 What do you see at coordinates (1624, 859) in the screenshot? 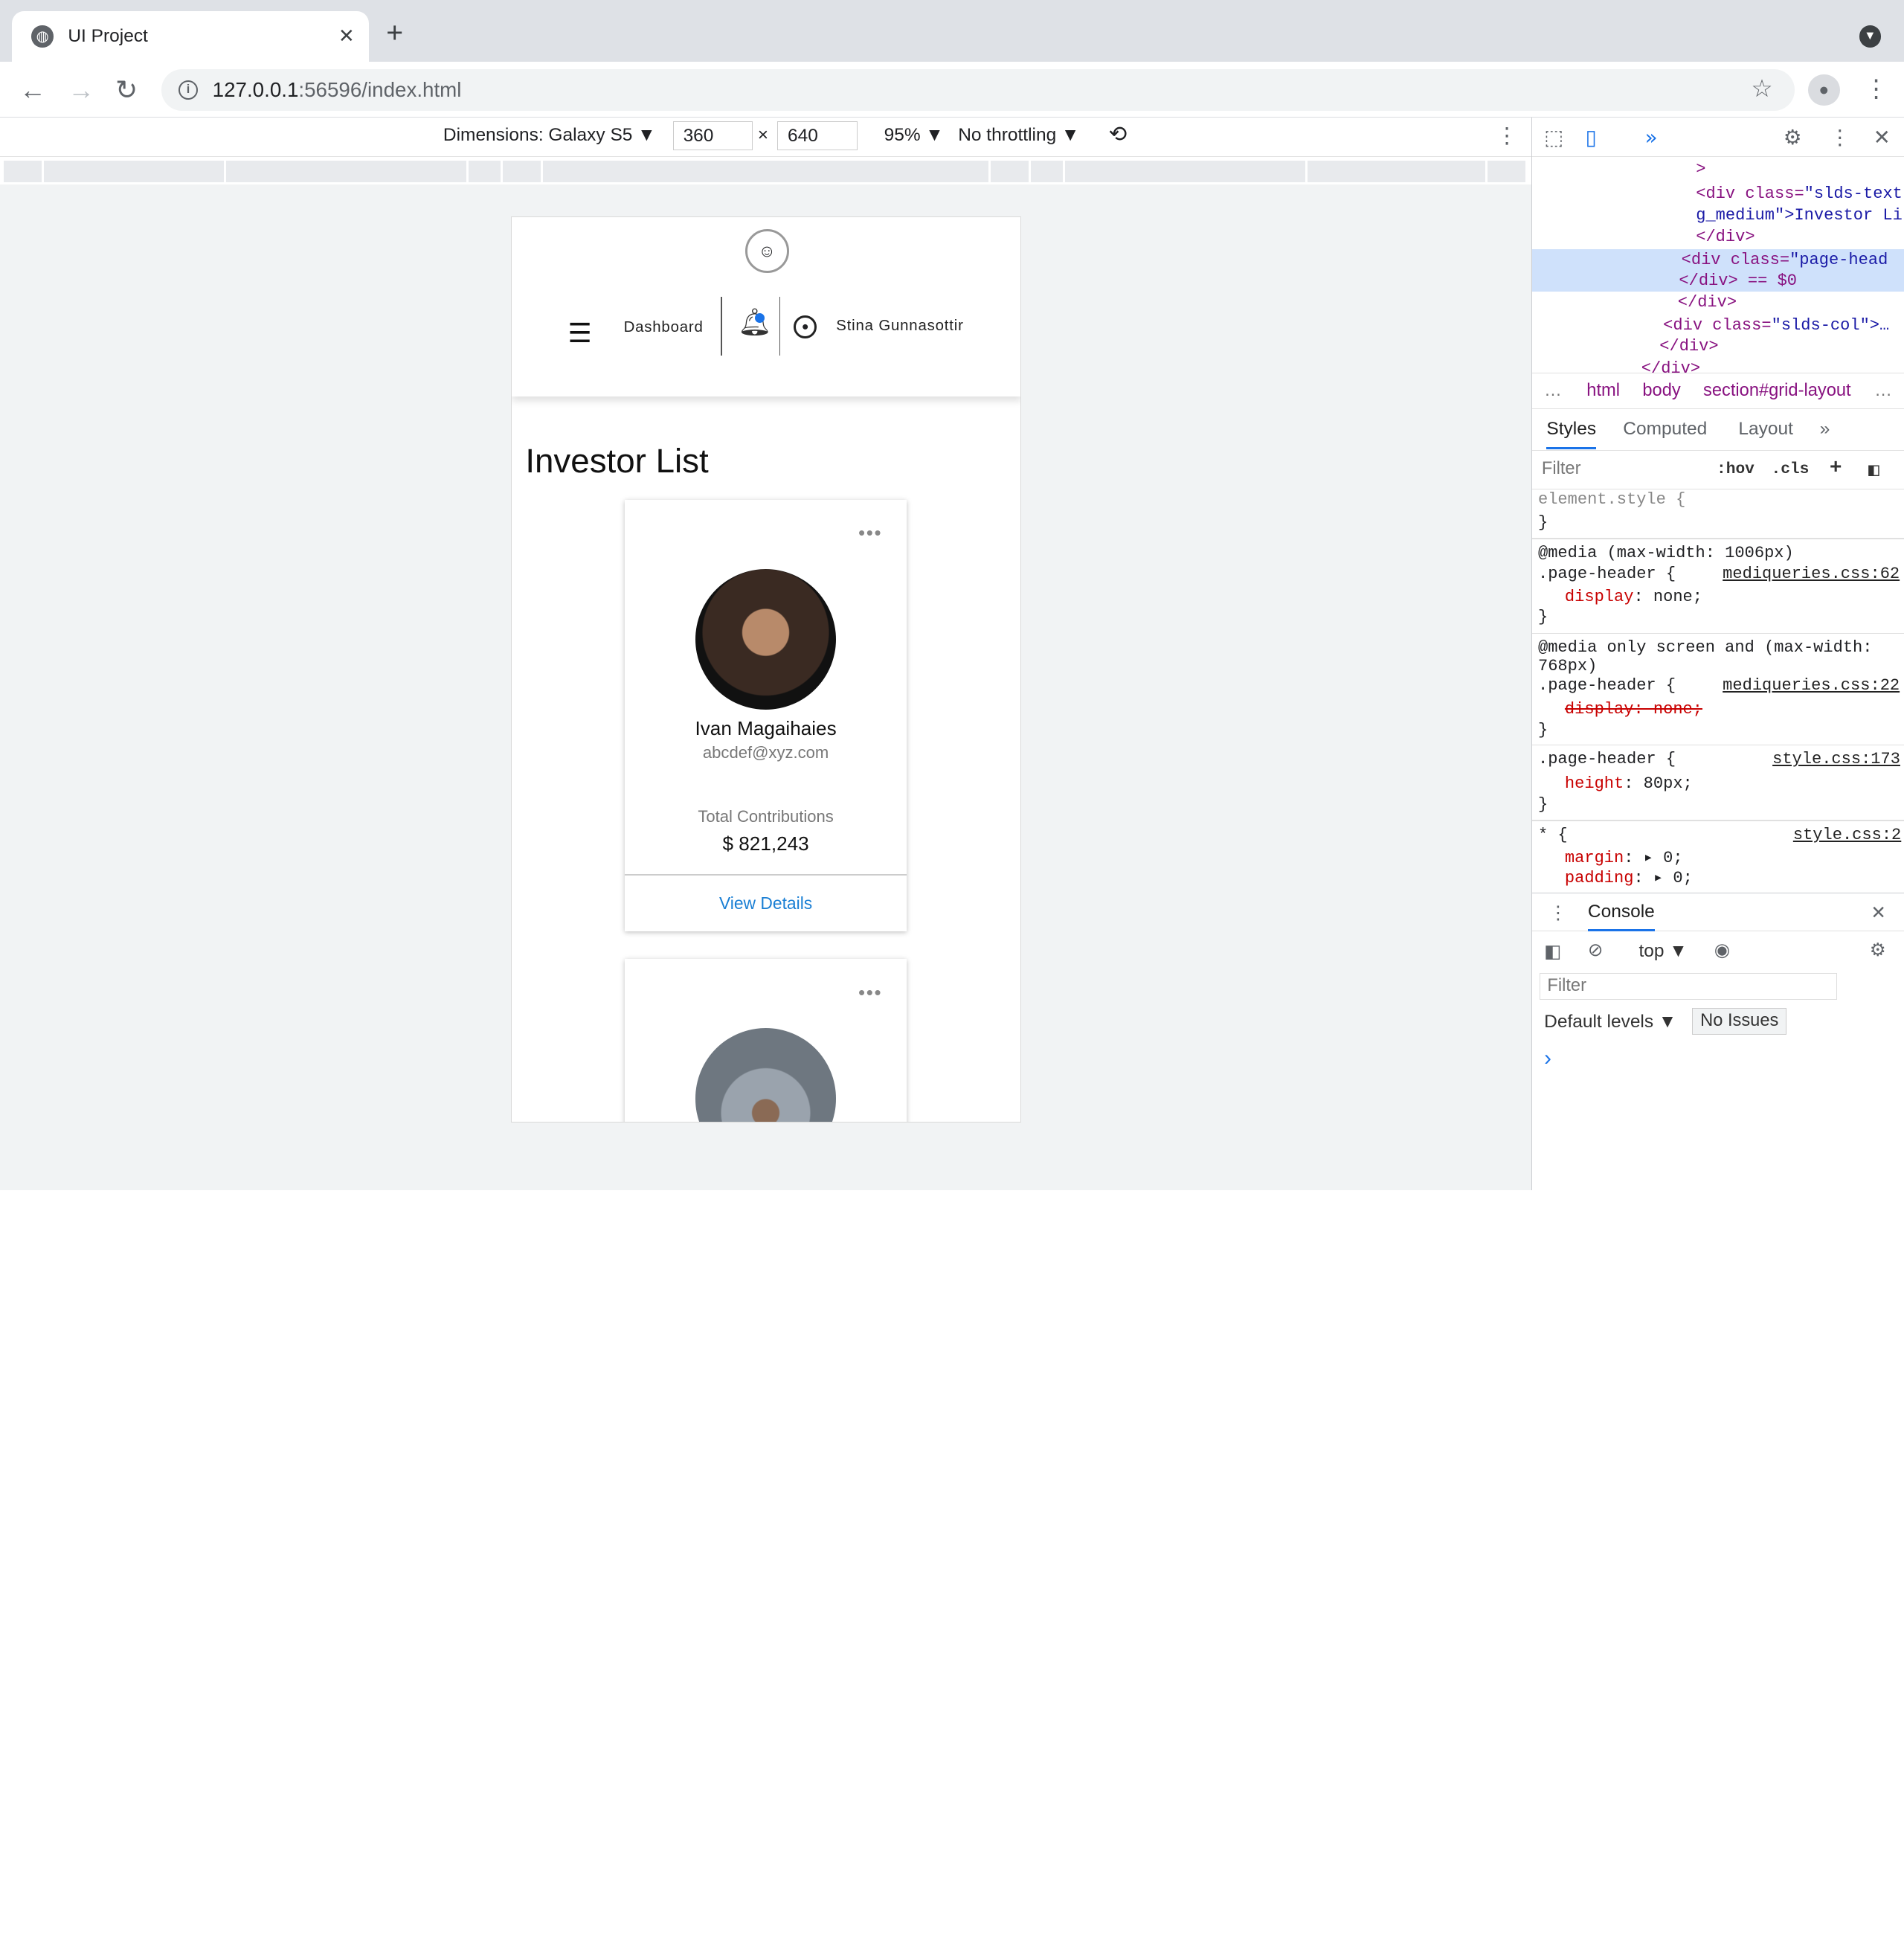
I see `rule-property: margin: ▸ 0;` at bounding box center [1624, 859].